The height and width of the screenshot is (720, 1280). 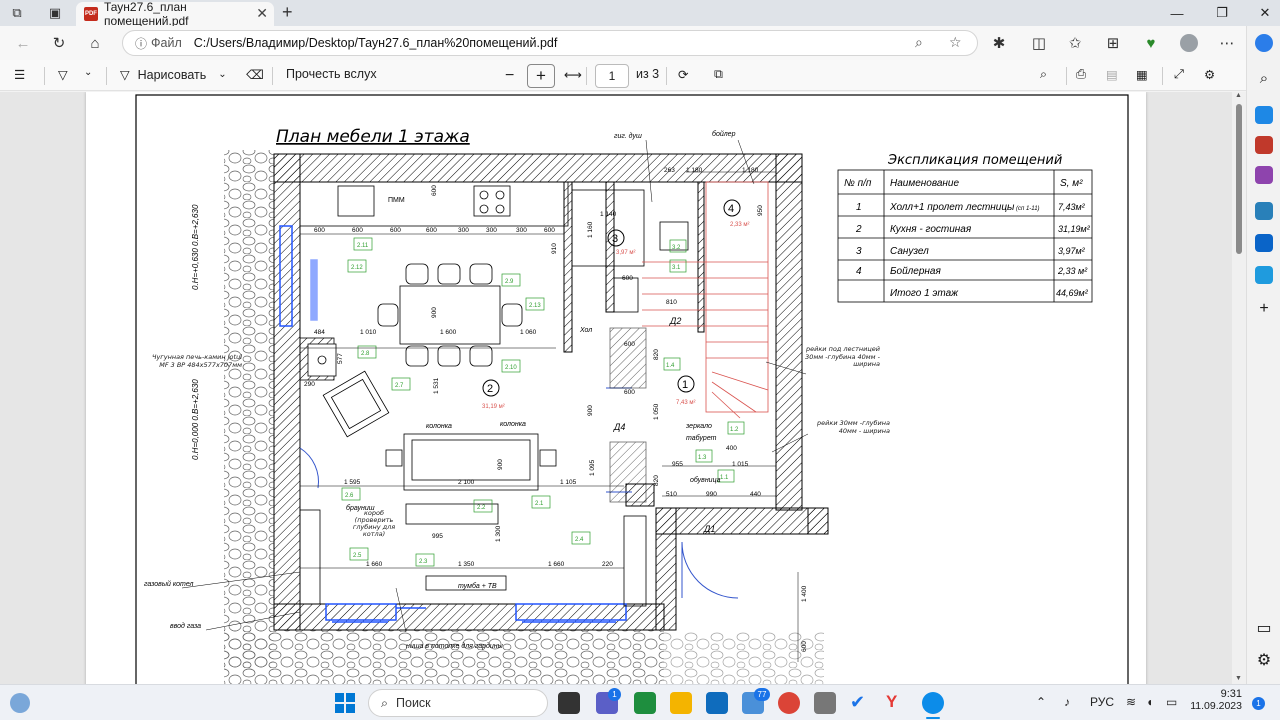 What do you see at coordinates (1264, 243) in the screenshot?
I see `outlook-icon` at bounding box center [1264, 243].